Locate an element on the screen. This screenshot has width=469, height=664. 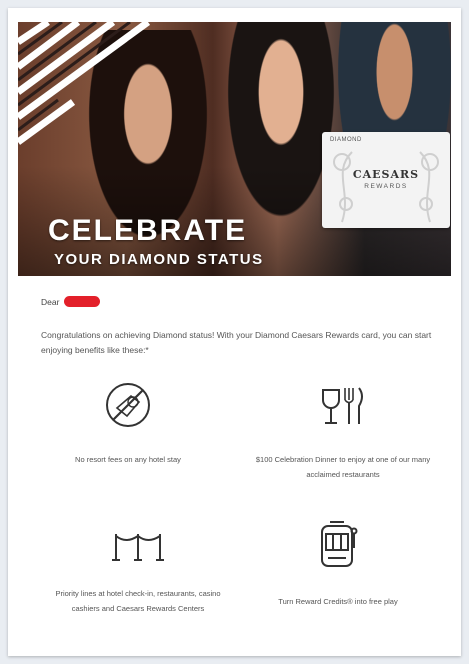
benefit-text: No resort fees on any hotel stay is located at coordinates (128, 459).